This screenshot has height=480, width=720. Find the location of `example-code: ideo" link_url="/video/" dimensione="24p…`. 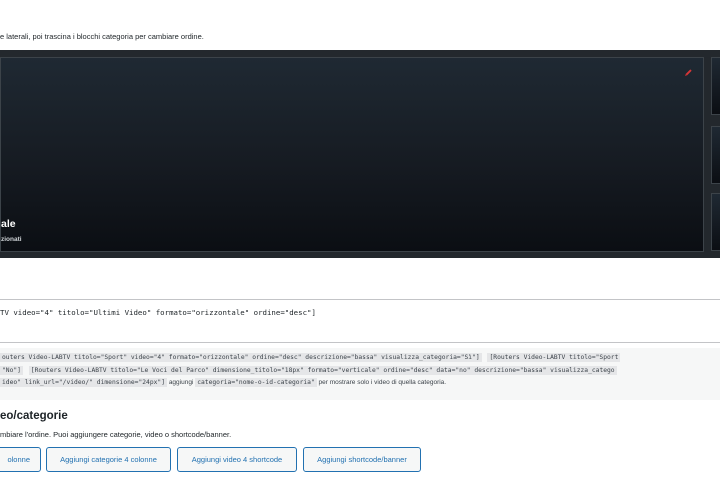

example-code: ideo" link_url="/video/" dimensione="24p… is located at coordinates (84, 382).